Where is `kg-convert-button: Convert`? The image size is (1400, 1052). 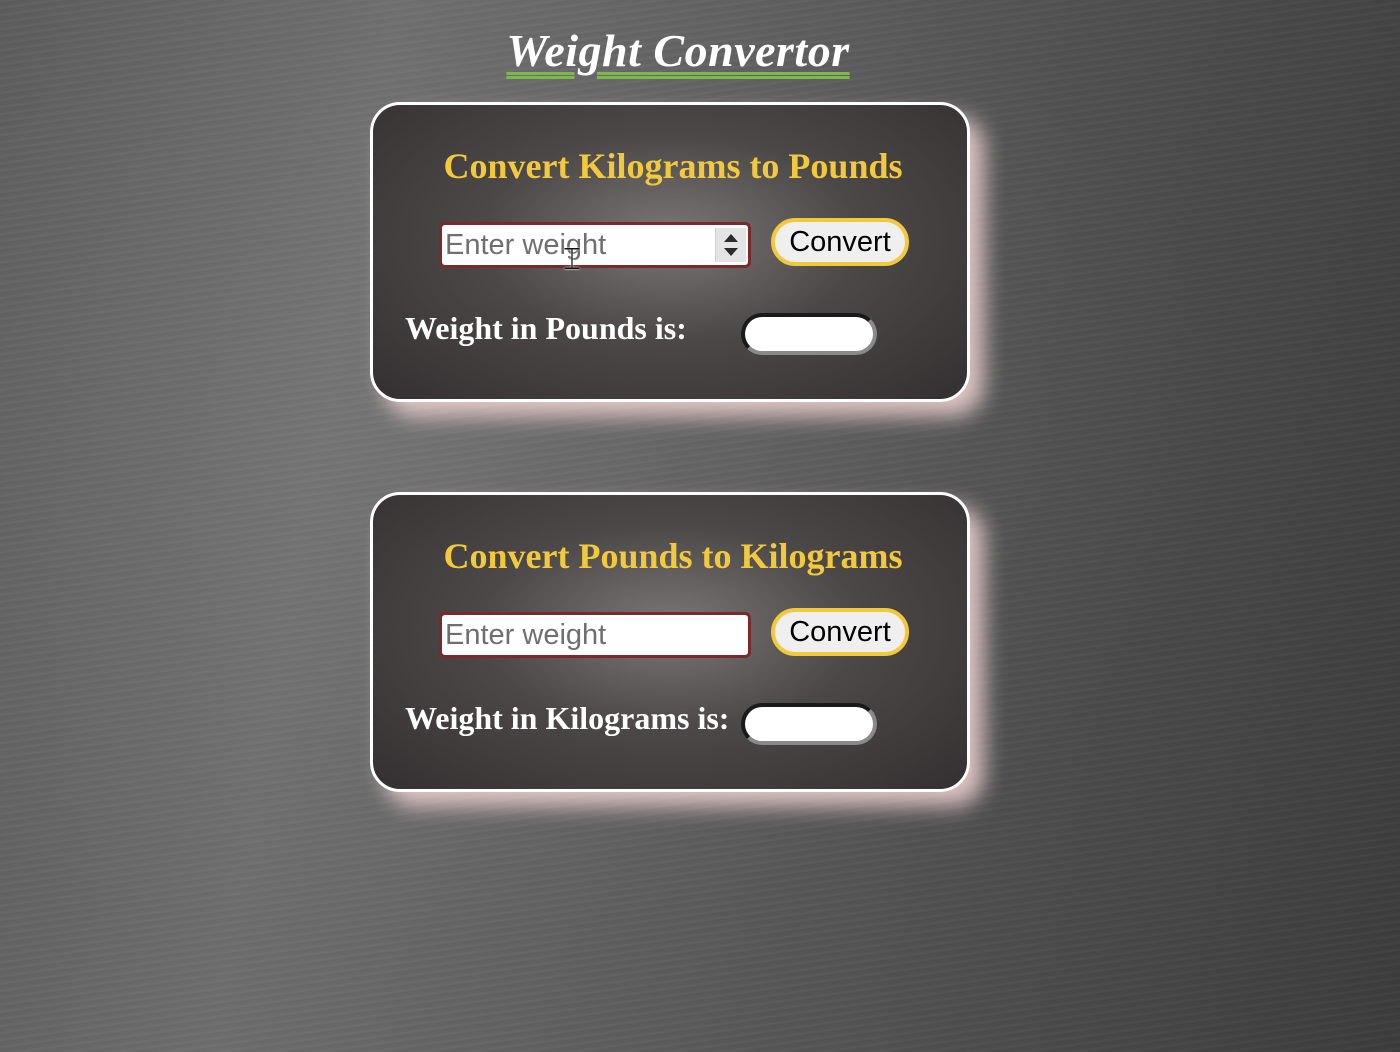 kg-convert-button: Convert is located at coordinates (840, 242).